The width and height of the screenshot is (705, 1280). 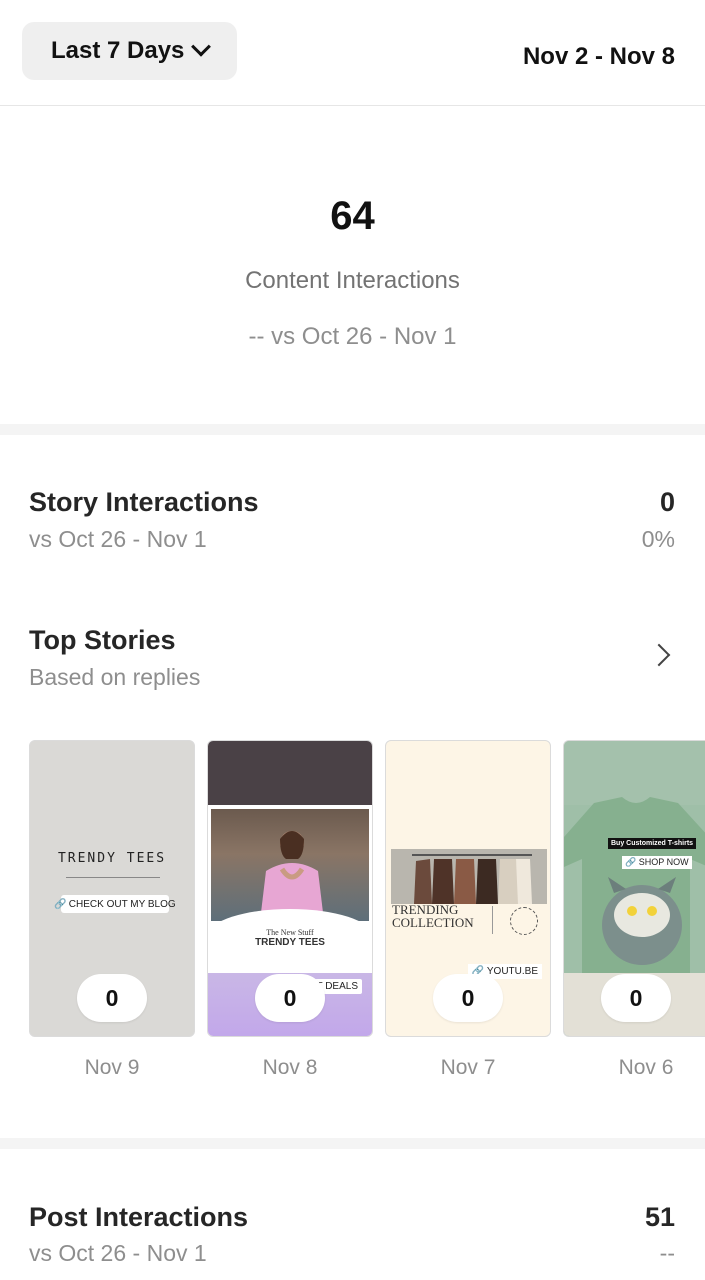 What do you see at coordinates (102, 640) in the screenshot?
I see `top-stories-title: Top Stories` at bounding box center [102, 640].